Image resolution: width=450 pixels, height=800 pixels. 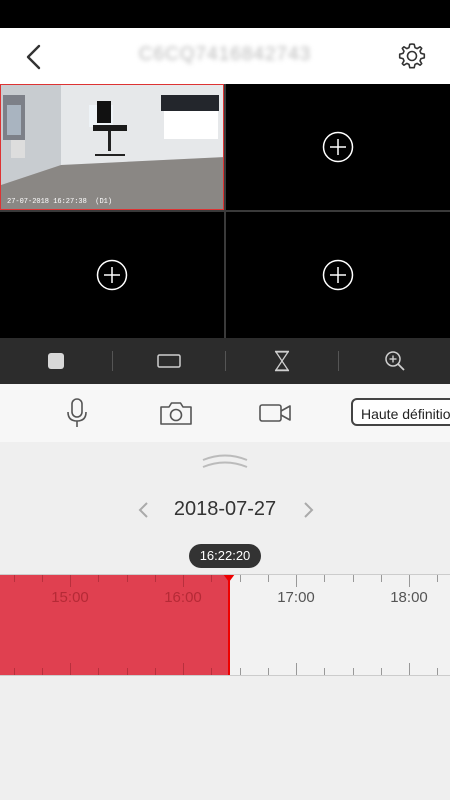 What do you see at coordinates (296, 597) in the screenshot?
I see `hour-label: 17:00` at bounding box center [296, 597].